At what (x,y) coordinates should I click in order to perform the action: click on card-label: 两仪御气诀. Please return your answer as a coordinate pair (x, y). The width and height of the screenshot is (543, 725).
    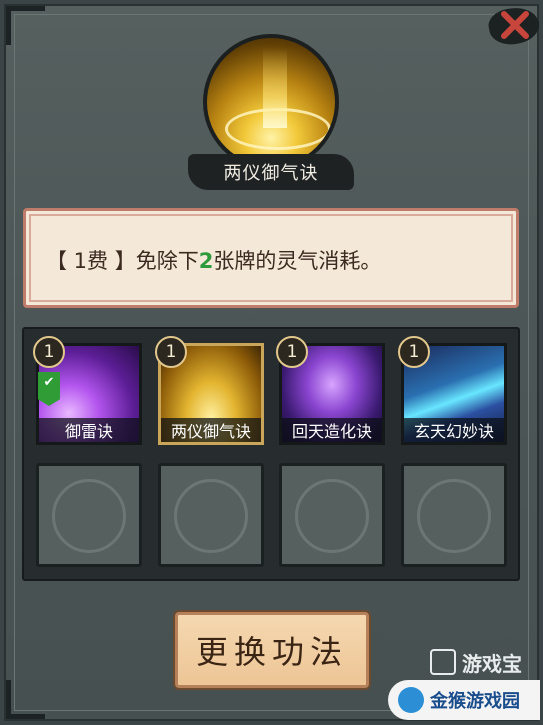
    Looking at the image, I should click on (211, 430).